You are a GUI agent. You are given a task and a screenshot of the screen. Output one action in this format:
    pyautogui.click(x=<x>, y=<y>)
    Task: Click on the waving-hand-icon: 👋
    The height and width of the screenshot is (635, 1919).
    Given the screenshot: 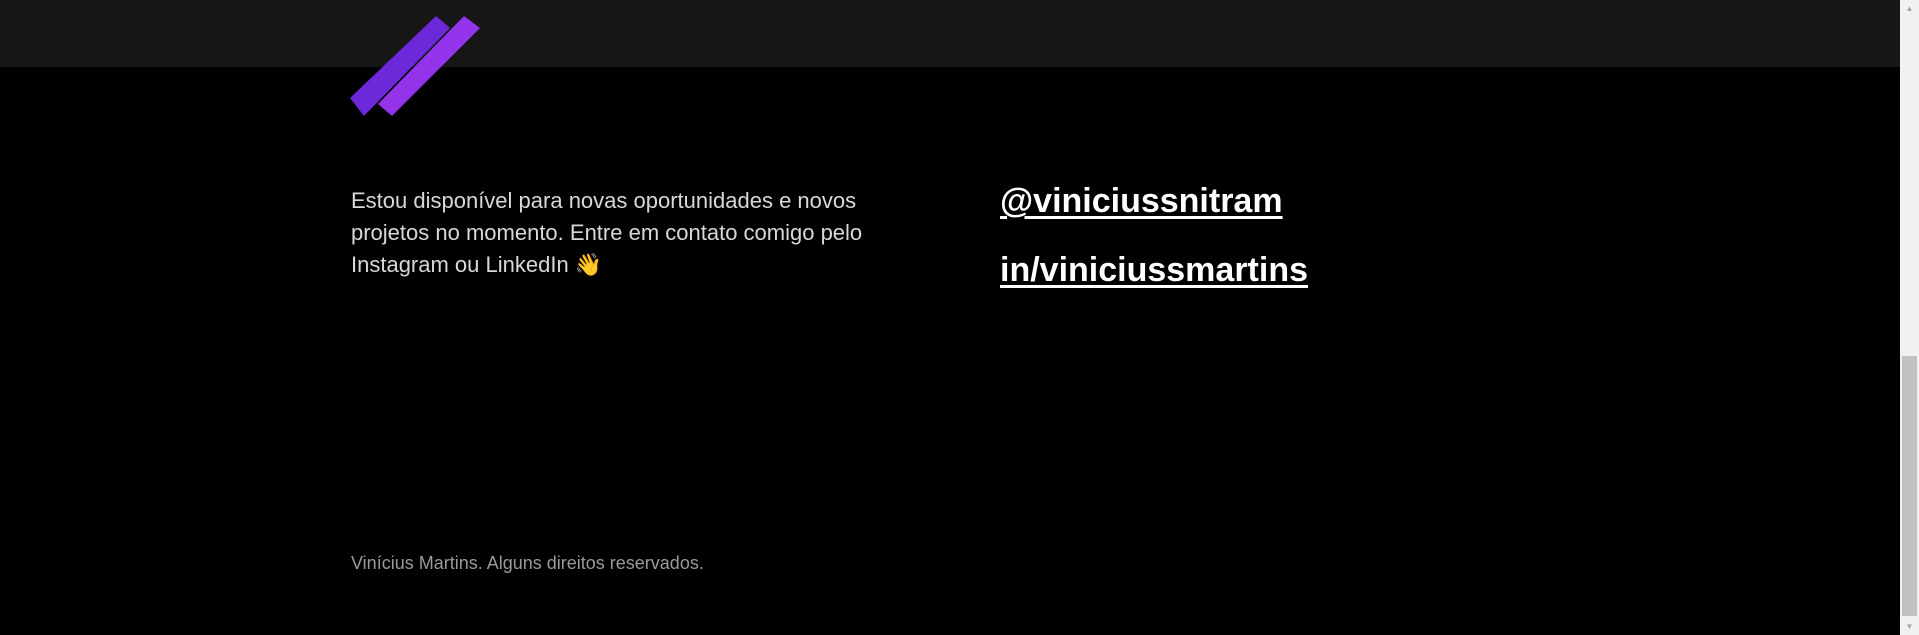 What is the action you would take?
    pyautogui.click(x=588, y=264)
    